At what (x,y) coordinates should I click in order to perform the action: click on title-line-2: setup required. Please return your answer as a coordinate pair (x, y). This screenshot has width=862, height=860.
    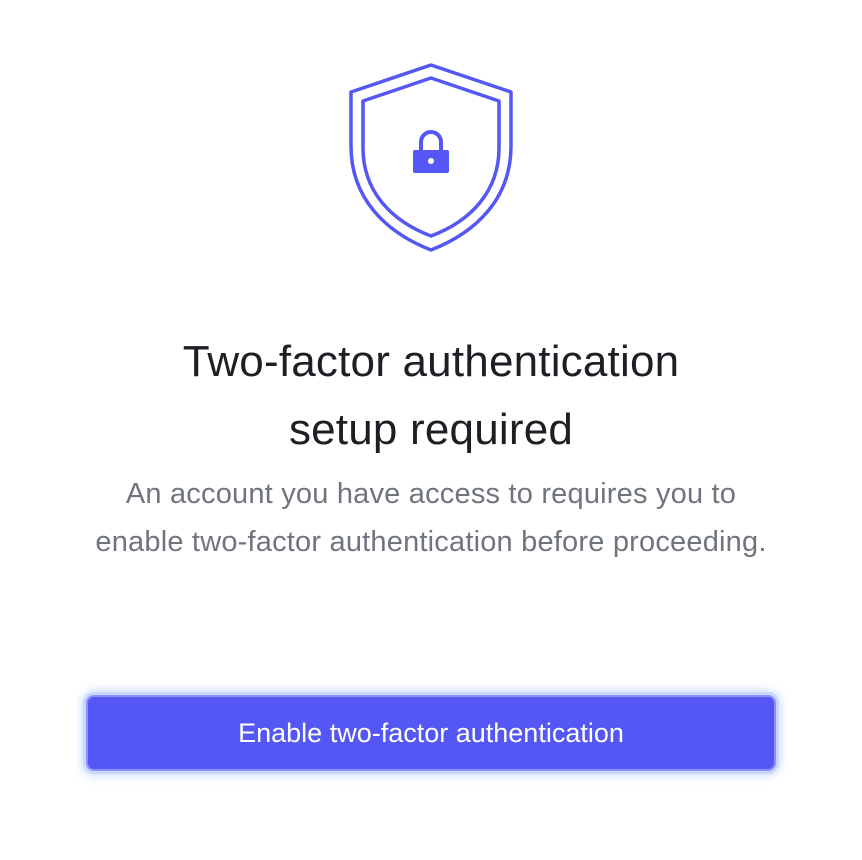
    Looking at the image, I should click on (431, 429).